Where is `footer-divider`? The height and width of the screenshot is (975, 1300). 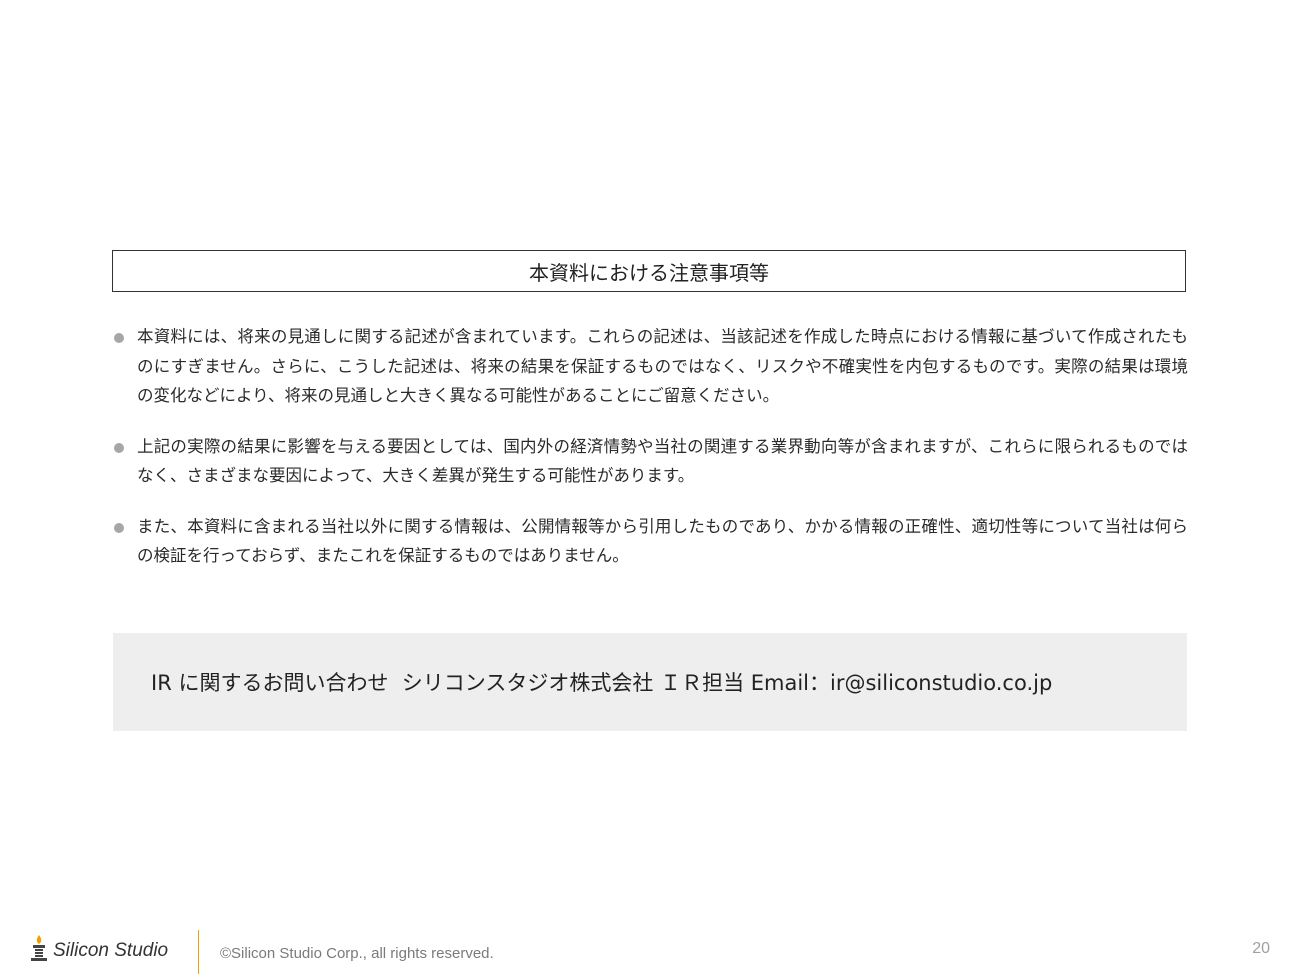
footer-divider is located at coordinates (198, 952).